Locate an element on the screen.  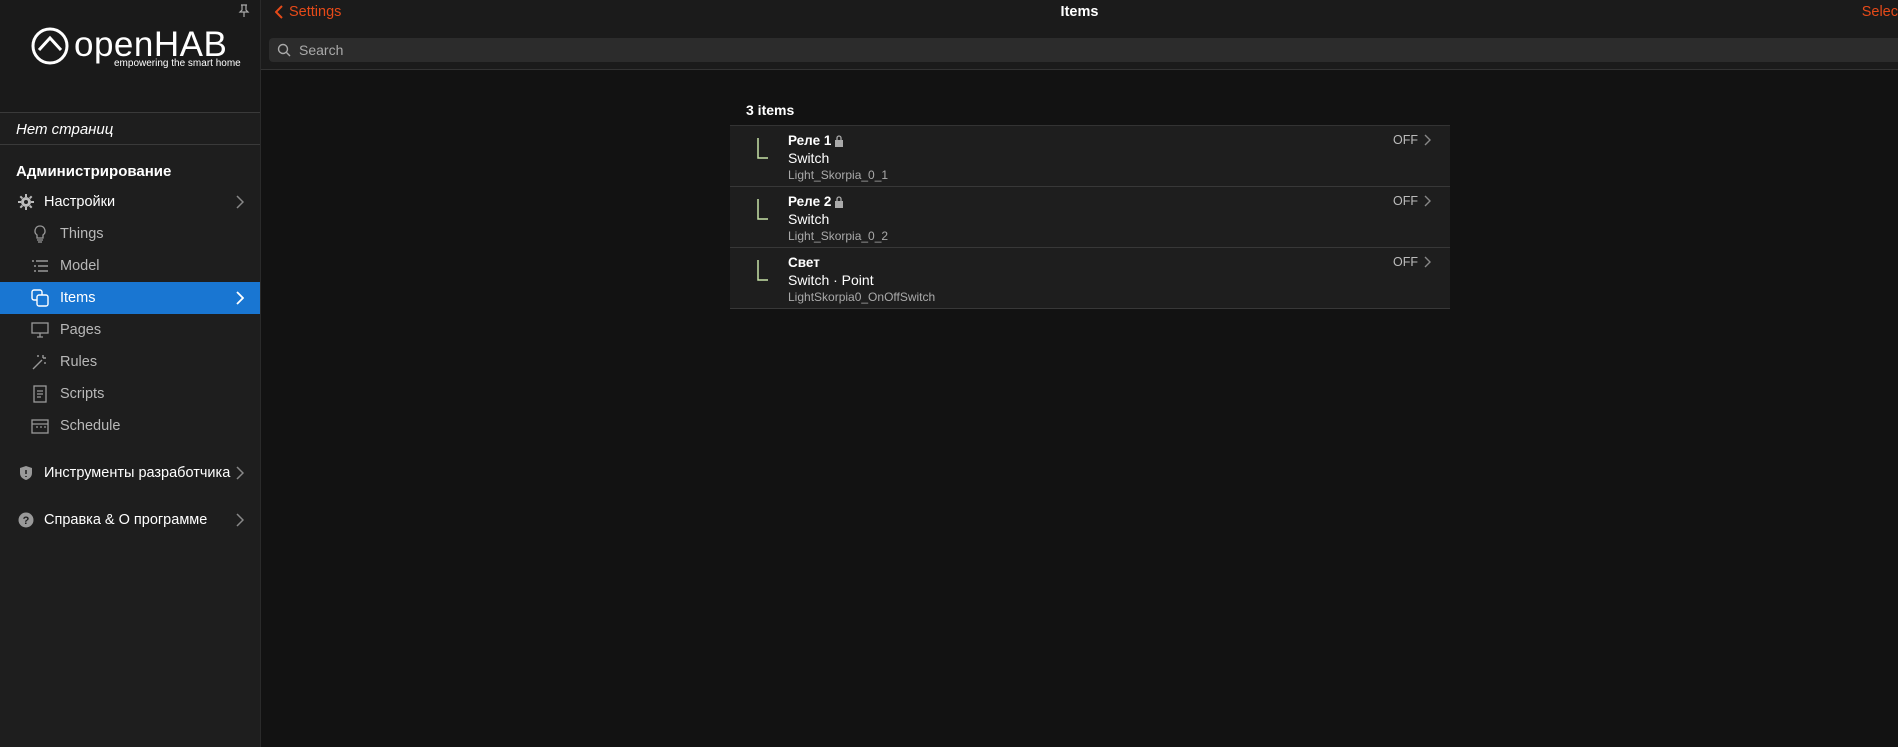
item-name-text: Реле 2 is located at coordinates (810, 201).